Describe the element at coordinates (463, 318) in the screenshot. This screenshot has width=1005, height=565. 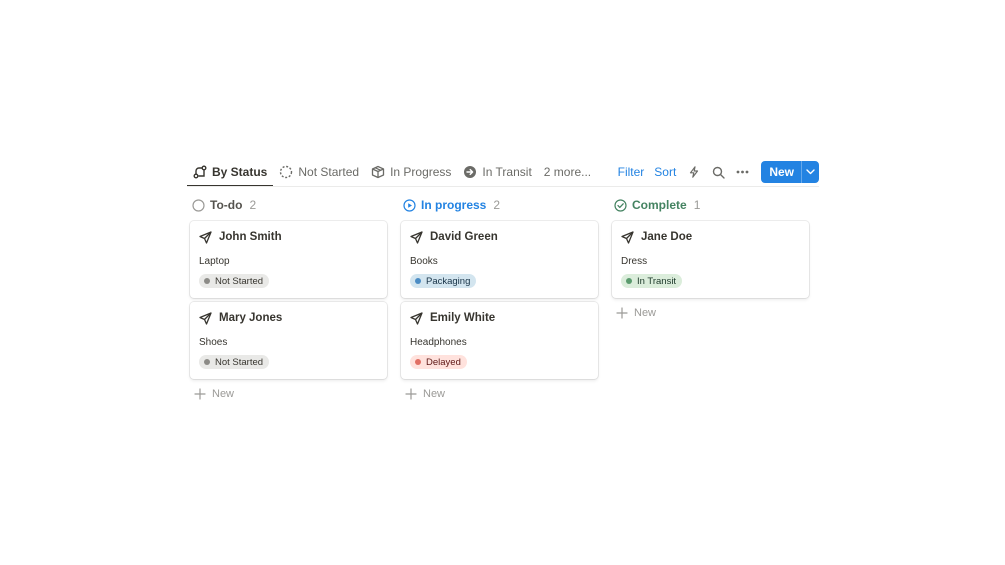
I see `card-name: Emily White` at that location.